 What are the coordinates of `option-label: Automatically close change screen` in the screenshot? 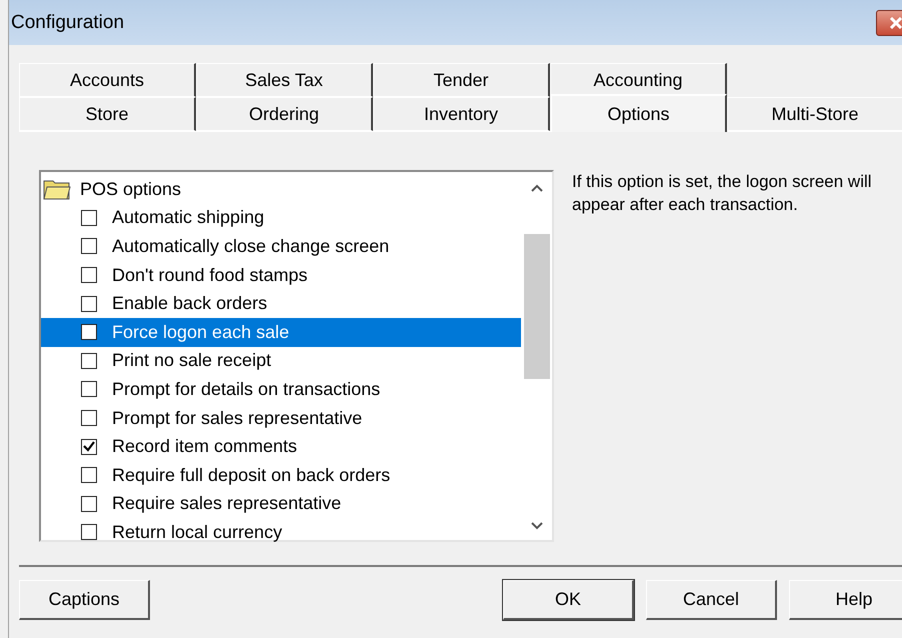 It's located at (251, 246).